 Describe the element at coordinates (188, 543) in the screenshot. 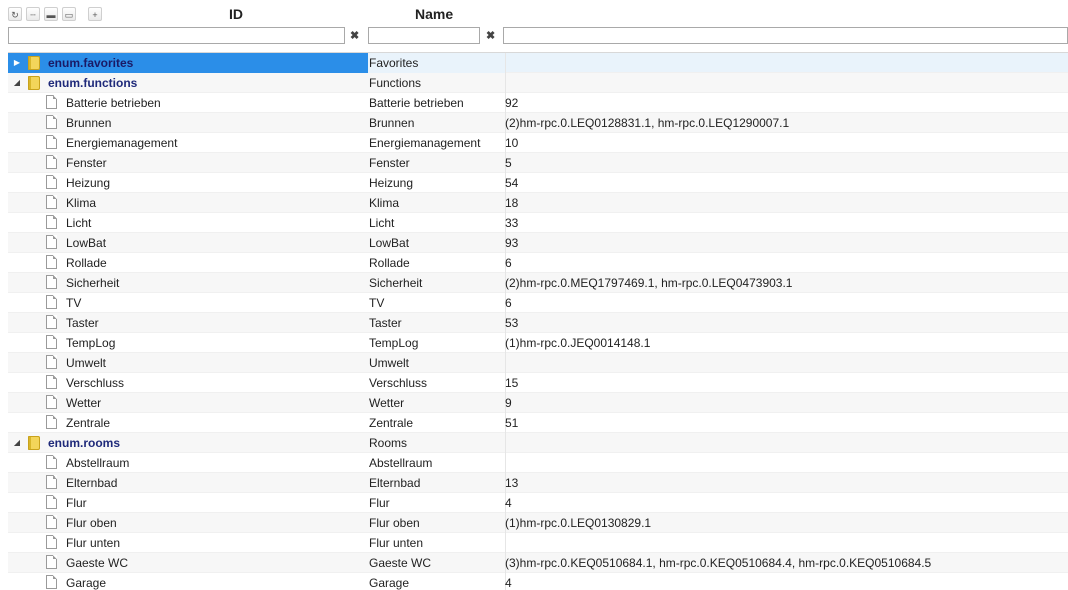

I see `id-cell: Flur unten` at that location.